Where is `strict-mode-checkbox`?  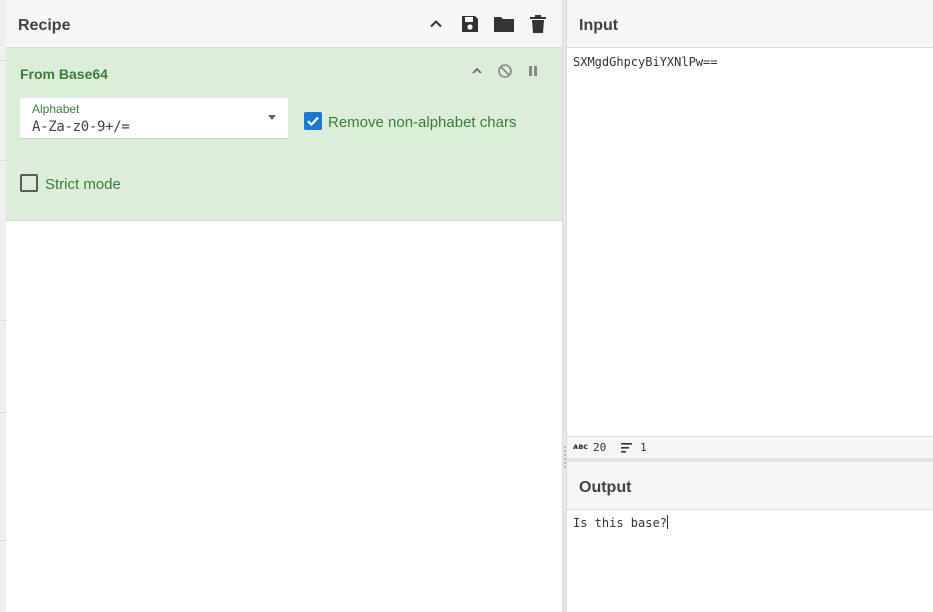
strict-mode-checkbox is located at coordinates (29, 183).